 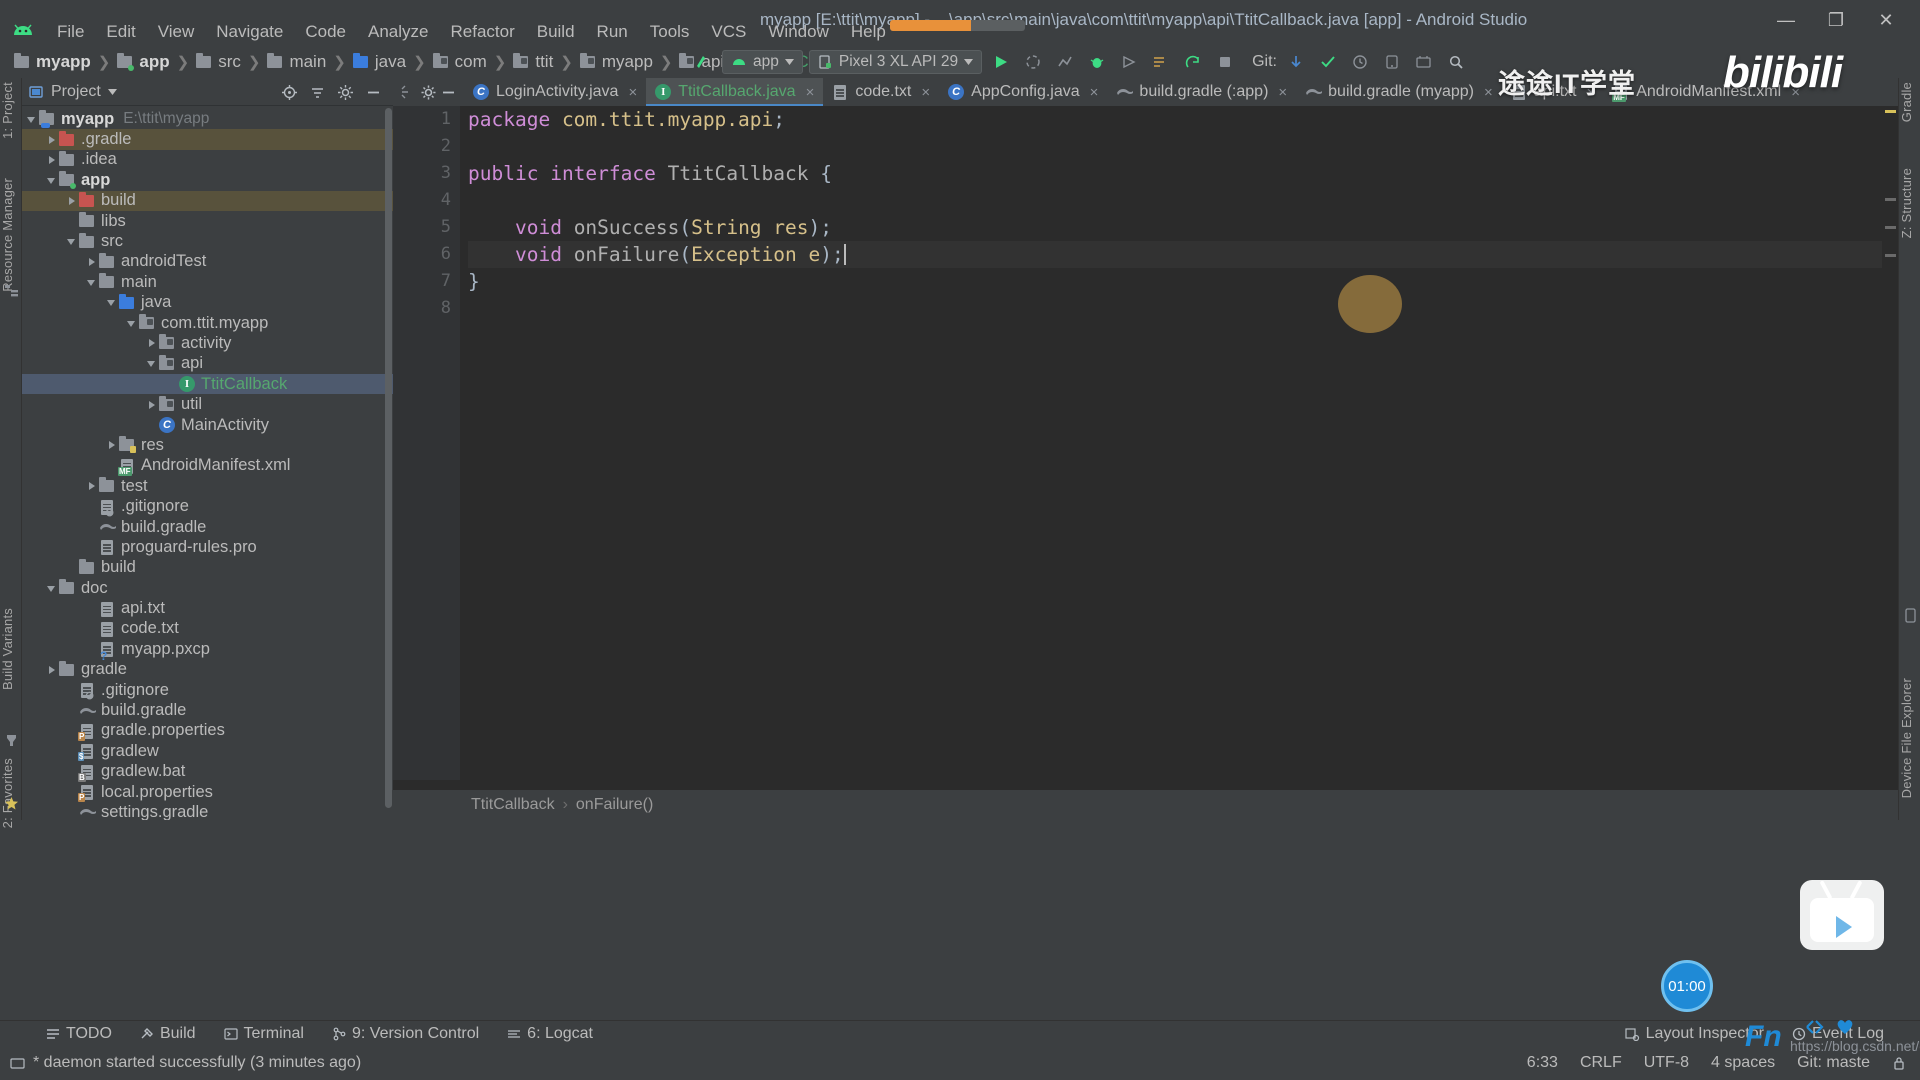 I want to click on menu-code: Code, so click(x=325, y=32).